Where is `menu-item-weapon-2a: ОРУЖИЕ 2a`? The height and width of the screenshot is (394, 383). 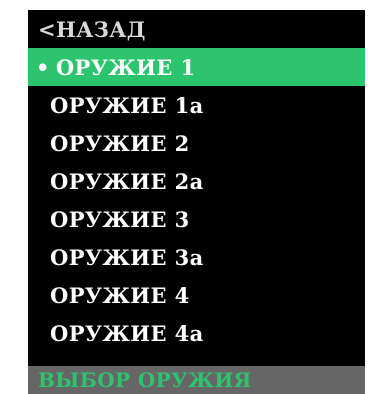 menu-item-weapon-2a: ОРУЖИЕ 2a is located at coordinates (196, 181).